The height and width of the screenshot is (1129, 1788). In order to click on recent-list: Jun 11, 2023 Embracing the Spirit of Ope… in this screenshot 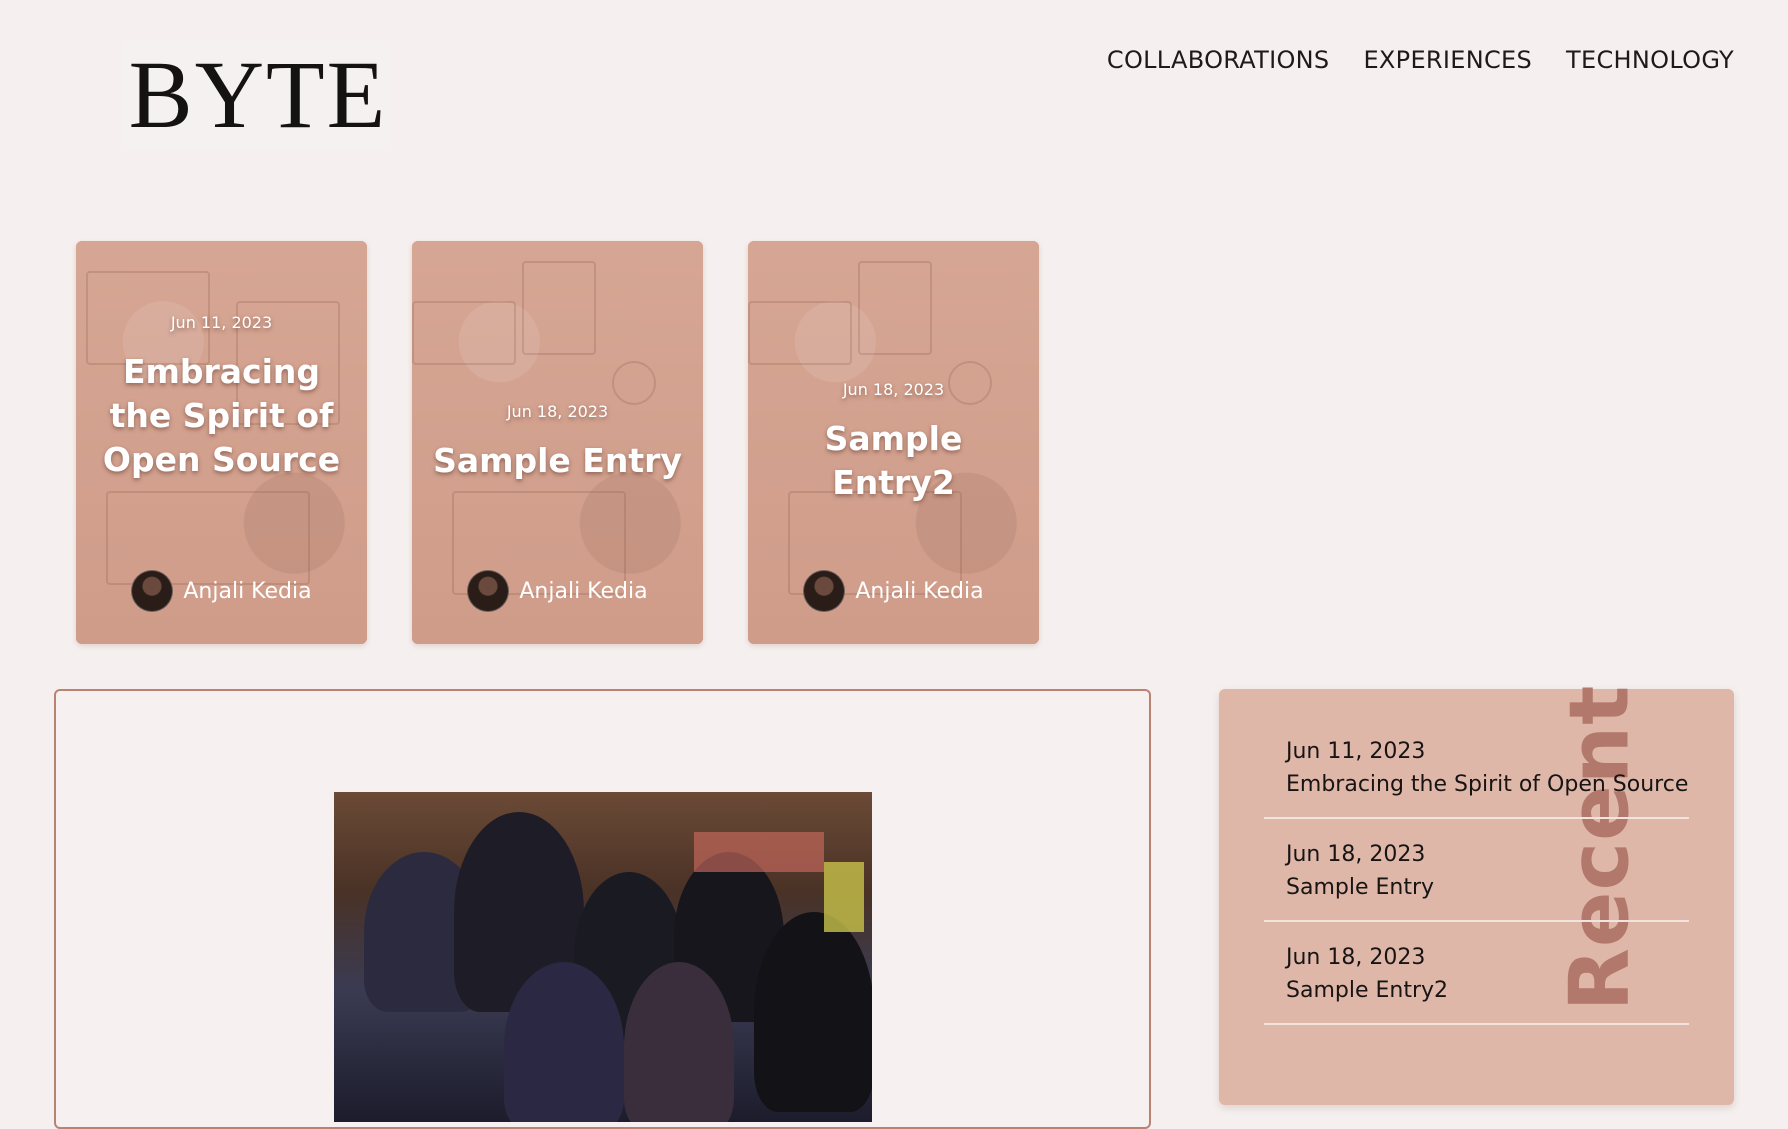, I will do `click(1476, 889)`.